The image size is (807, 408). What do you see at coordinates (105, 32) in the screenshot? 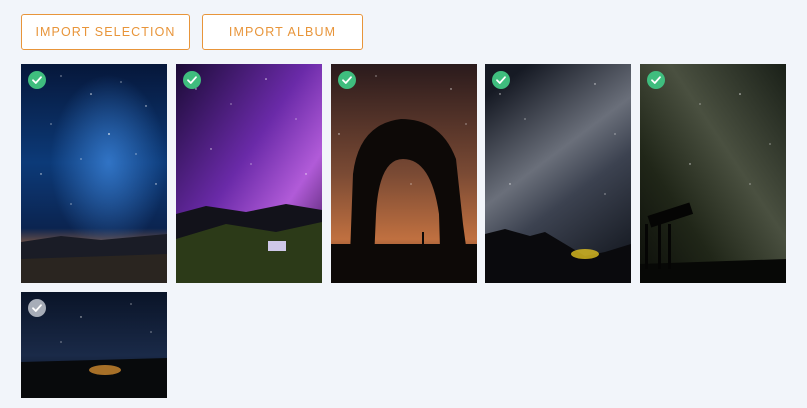
I see `import-selection-button: IMPORT SELECTION` at bounding box center [105, 32].